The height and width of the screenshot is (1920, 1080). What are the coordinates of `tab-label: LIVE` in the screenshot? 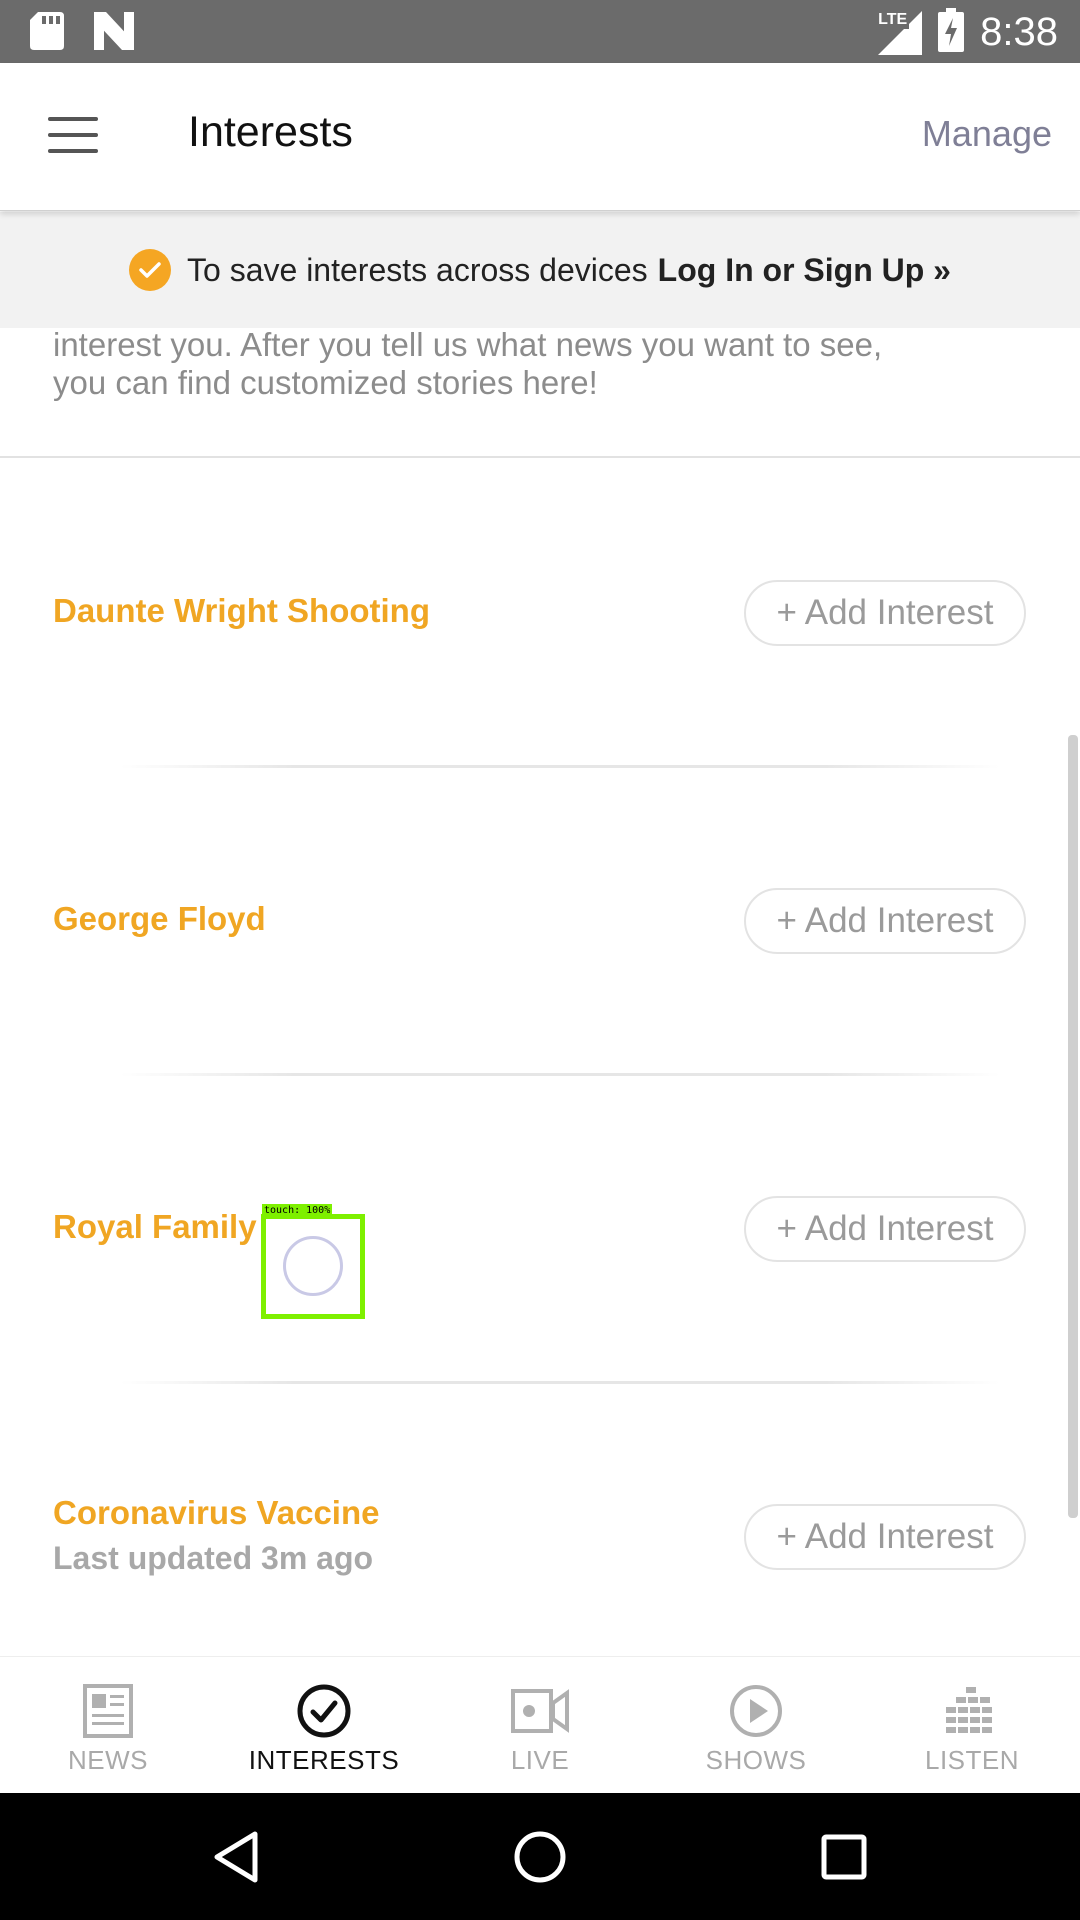 It's located at (540, 1760).